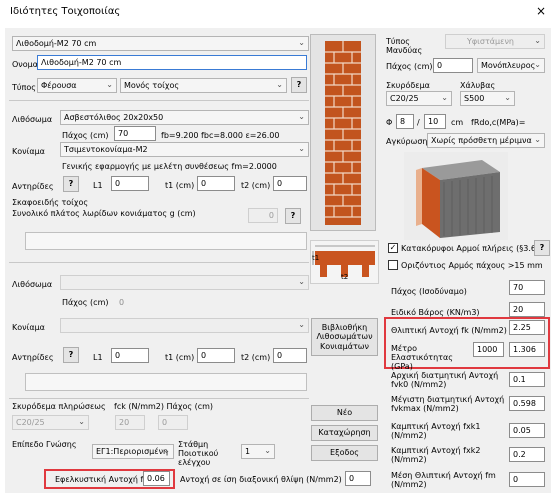  What do you see at coordinates (436, 455) in the screenshot?
I see `fxk2-label: Καμπτική Αντοχή fxk2 (N/mm2)` at bounding box center [436, 455].